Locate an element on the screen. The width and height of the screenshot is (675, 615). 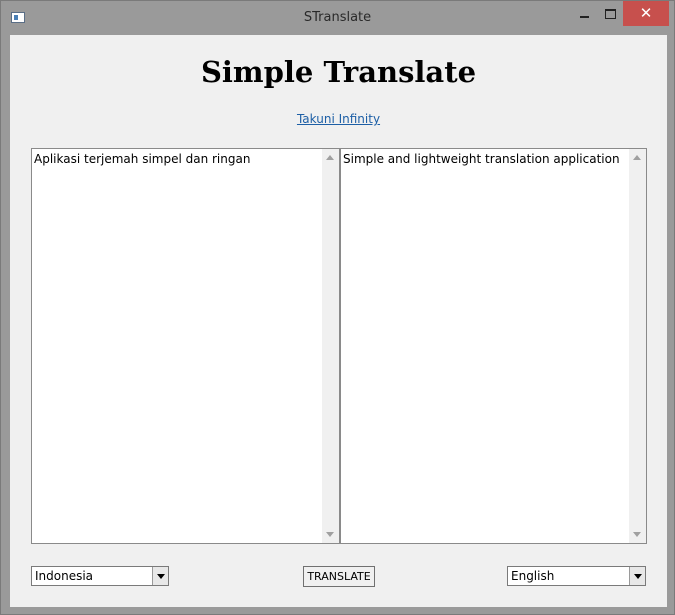
source-language-select: Indonesia is located at coordinates (100, 576).